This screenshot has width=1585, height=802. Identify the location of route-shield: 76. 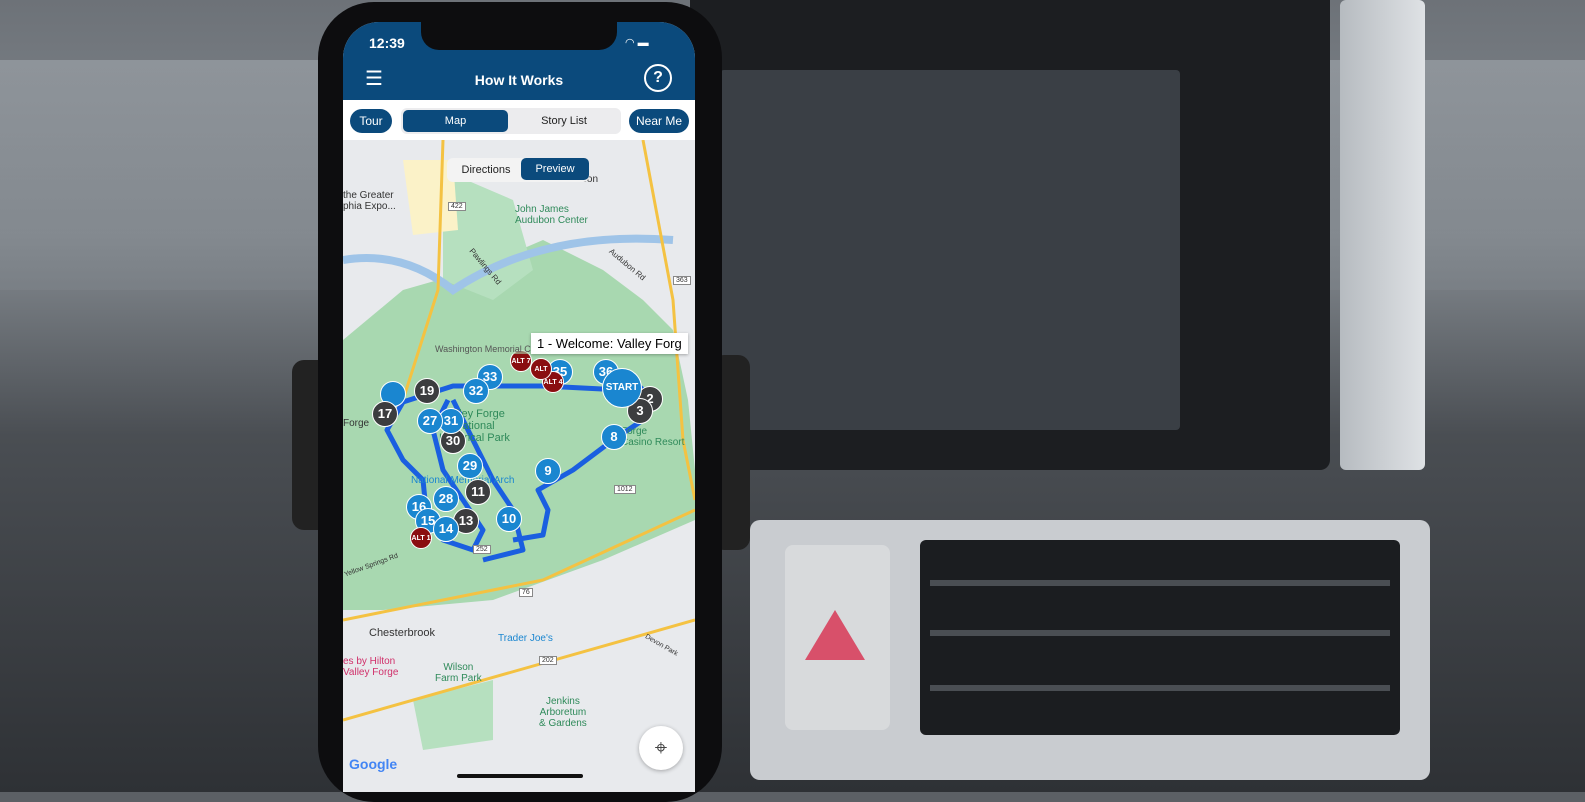
(526, 592).